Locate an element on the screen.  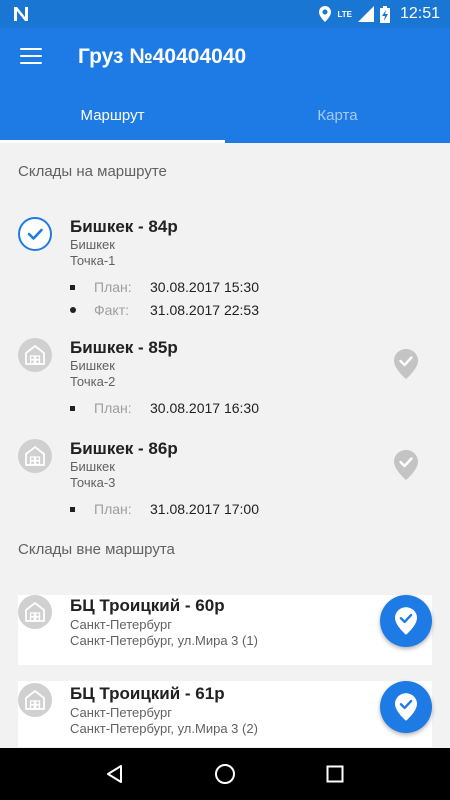
fact-value: 31.08.2017 22:53 is located at coordinates (204, 310).